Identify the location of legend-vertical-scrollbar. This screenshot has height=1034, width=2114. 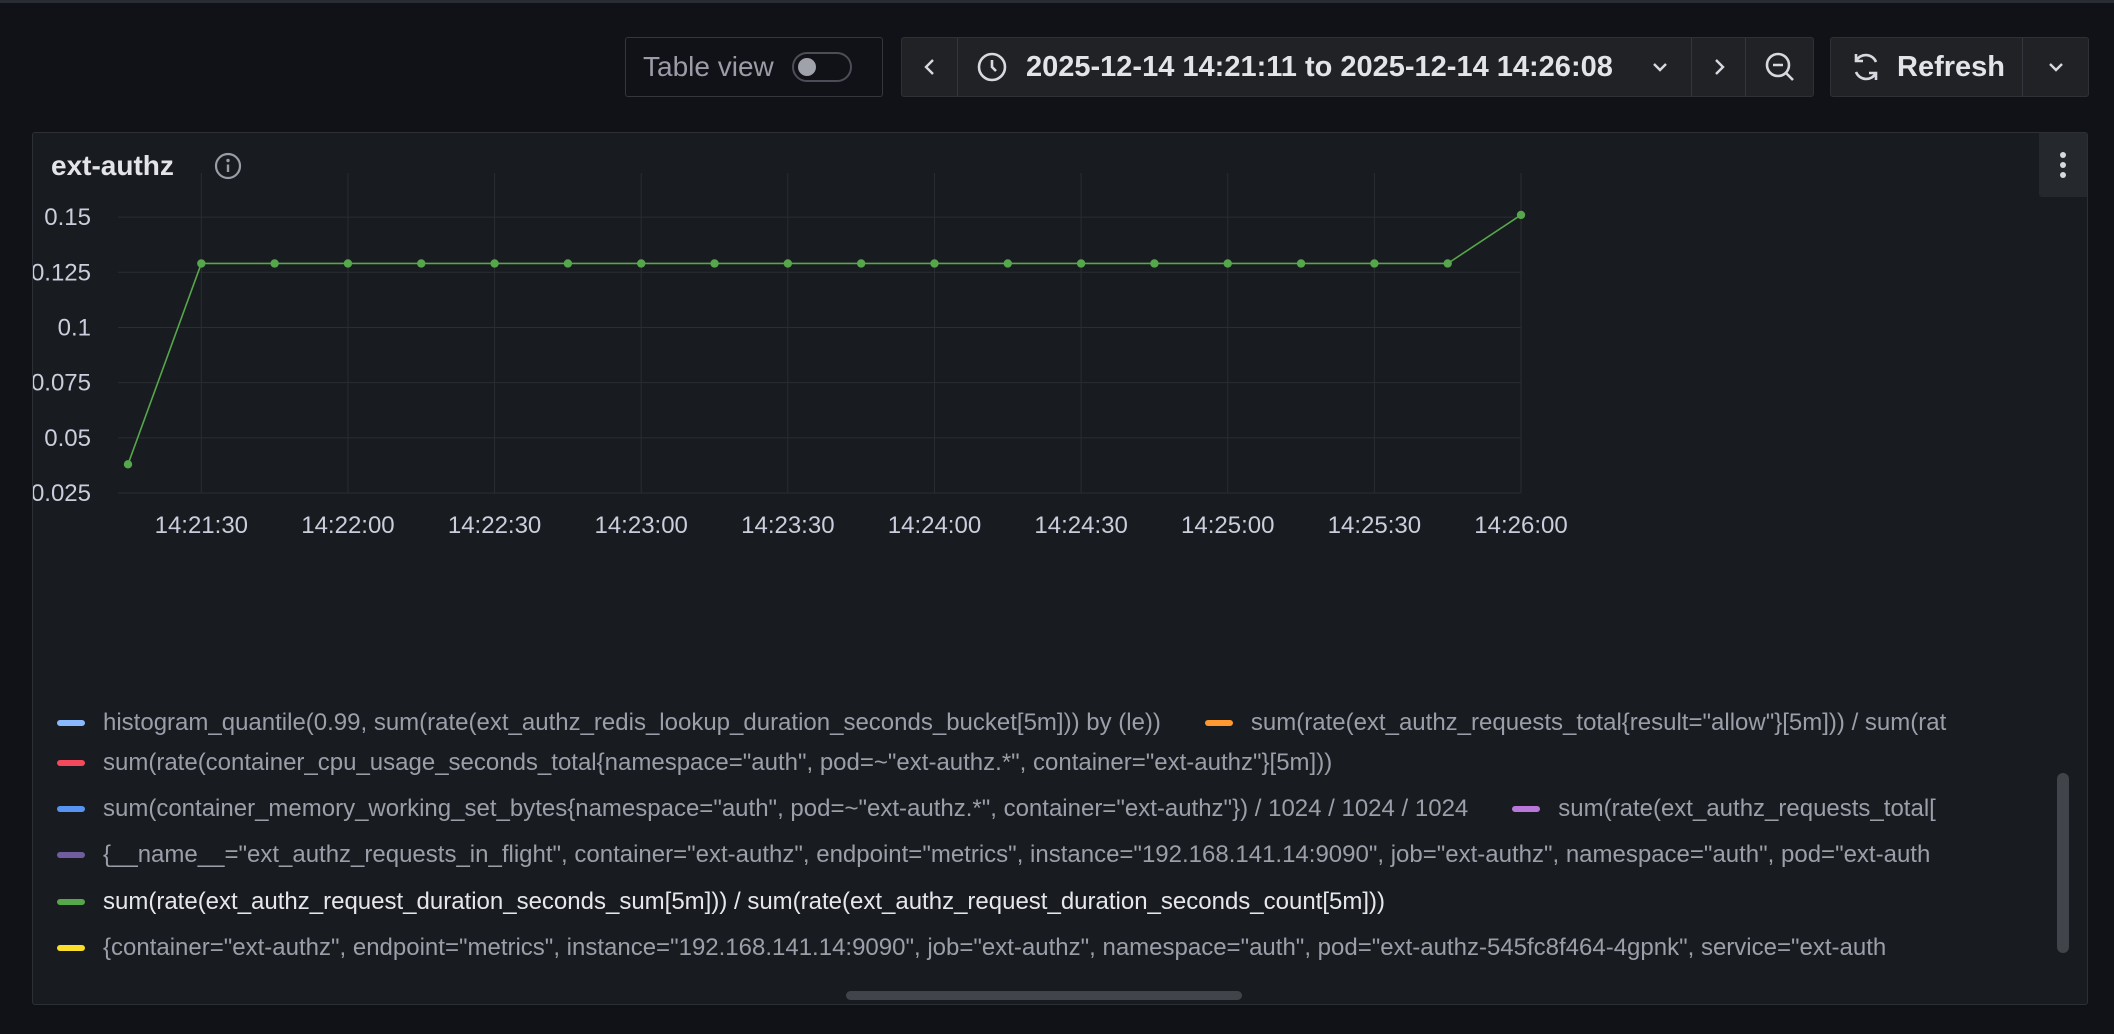
(2063, 863).